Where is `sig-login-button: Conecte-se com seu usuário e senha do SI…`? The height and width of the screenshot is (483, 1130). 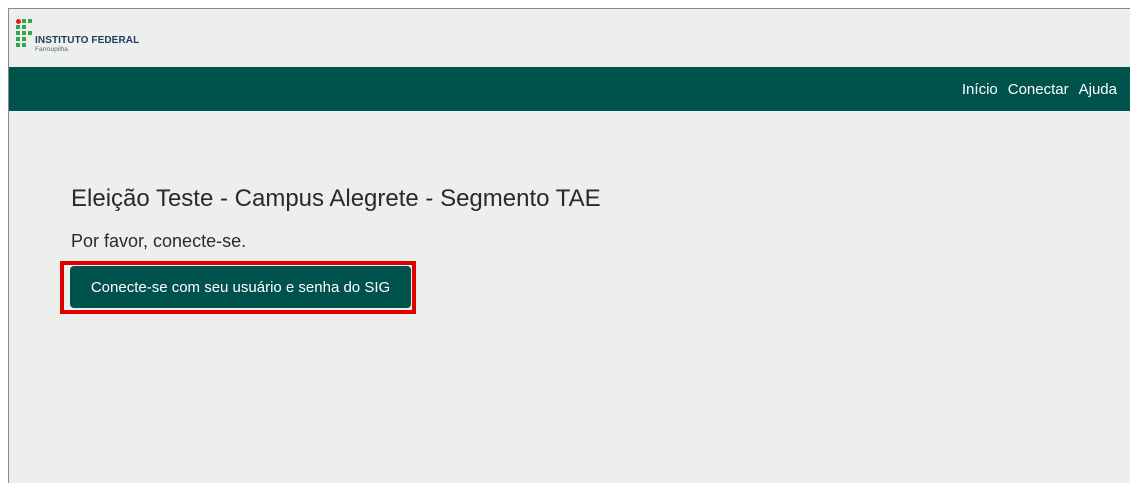
sig-login-button: Conecte-se com seu usuário e senha do SI… is located at coordinates (240, 287).